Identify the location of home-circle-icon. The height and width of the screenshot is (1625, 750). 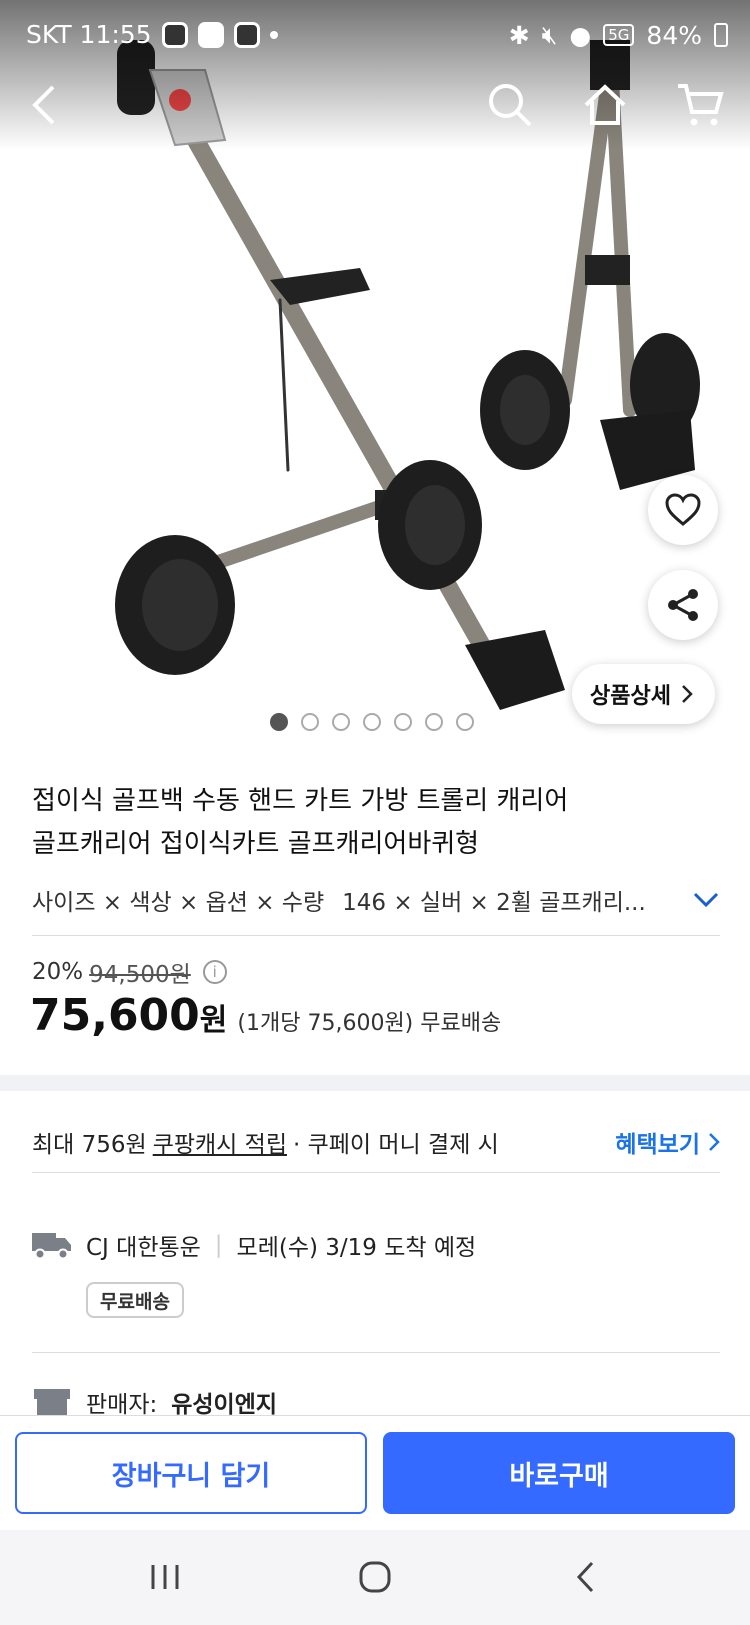
(375, 1577).